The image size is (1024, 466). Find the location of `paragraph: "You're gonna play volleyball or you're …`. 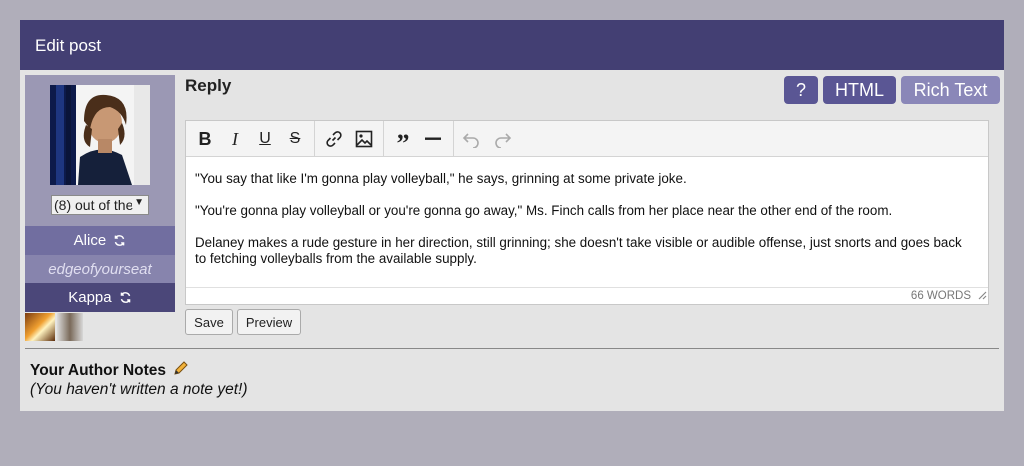

paragraph: "You're gonna play volleyball or you're … is located at coordinates (544, 210).